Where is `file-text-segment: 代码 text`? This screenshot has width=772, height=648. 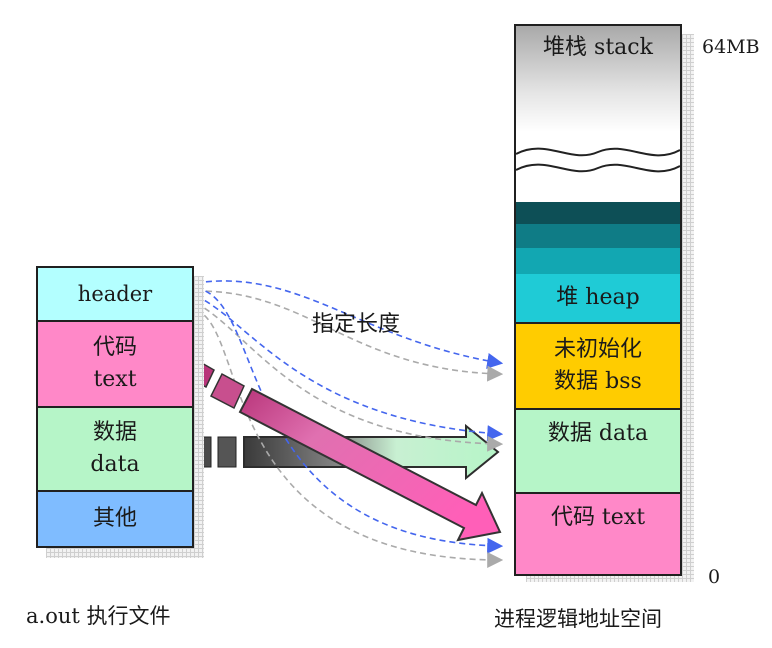 file-text-segment: 代码 text is located at coordinates (115, 363).